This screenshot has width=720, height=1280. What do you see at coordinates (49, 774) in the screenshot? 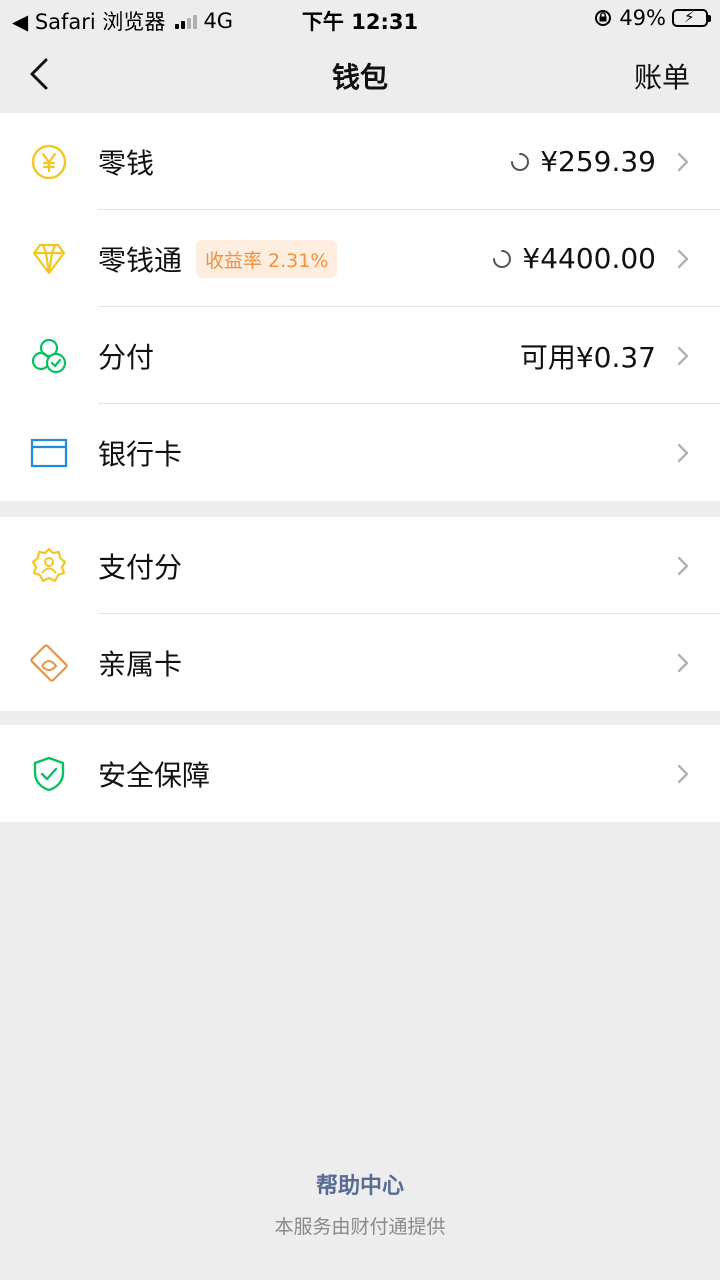
I see `shield-check-icon` at bounding box center [49, 774].